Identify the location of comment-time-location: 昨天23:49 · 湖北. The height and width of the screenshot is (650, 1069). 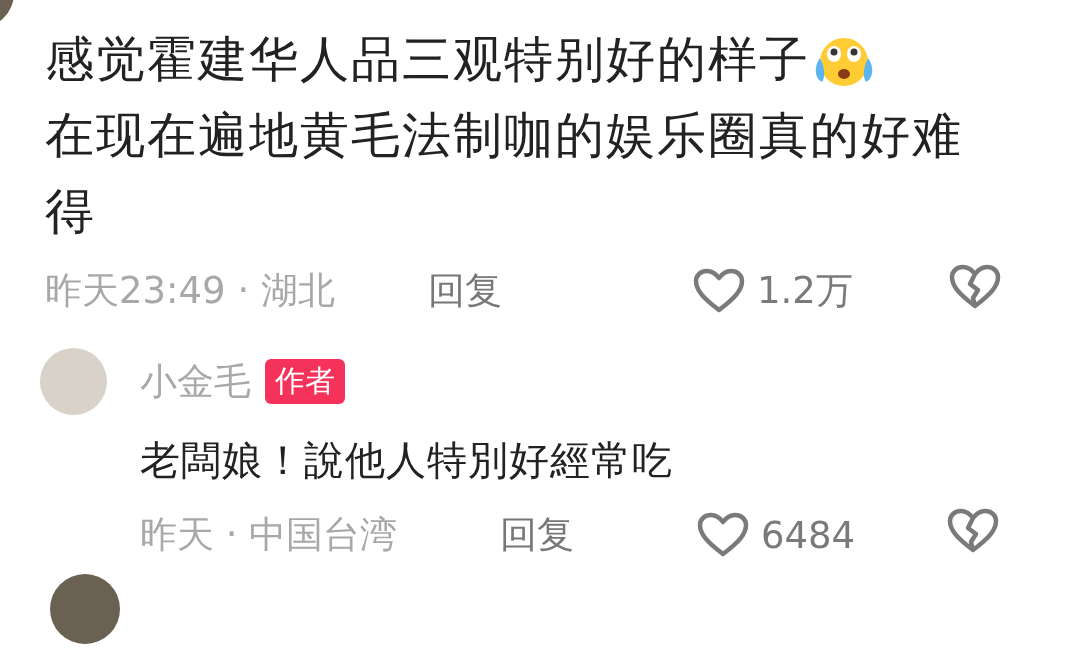
(190, 291).